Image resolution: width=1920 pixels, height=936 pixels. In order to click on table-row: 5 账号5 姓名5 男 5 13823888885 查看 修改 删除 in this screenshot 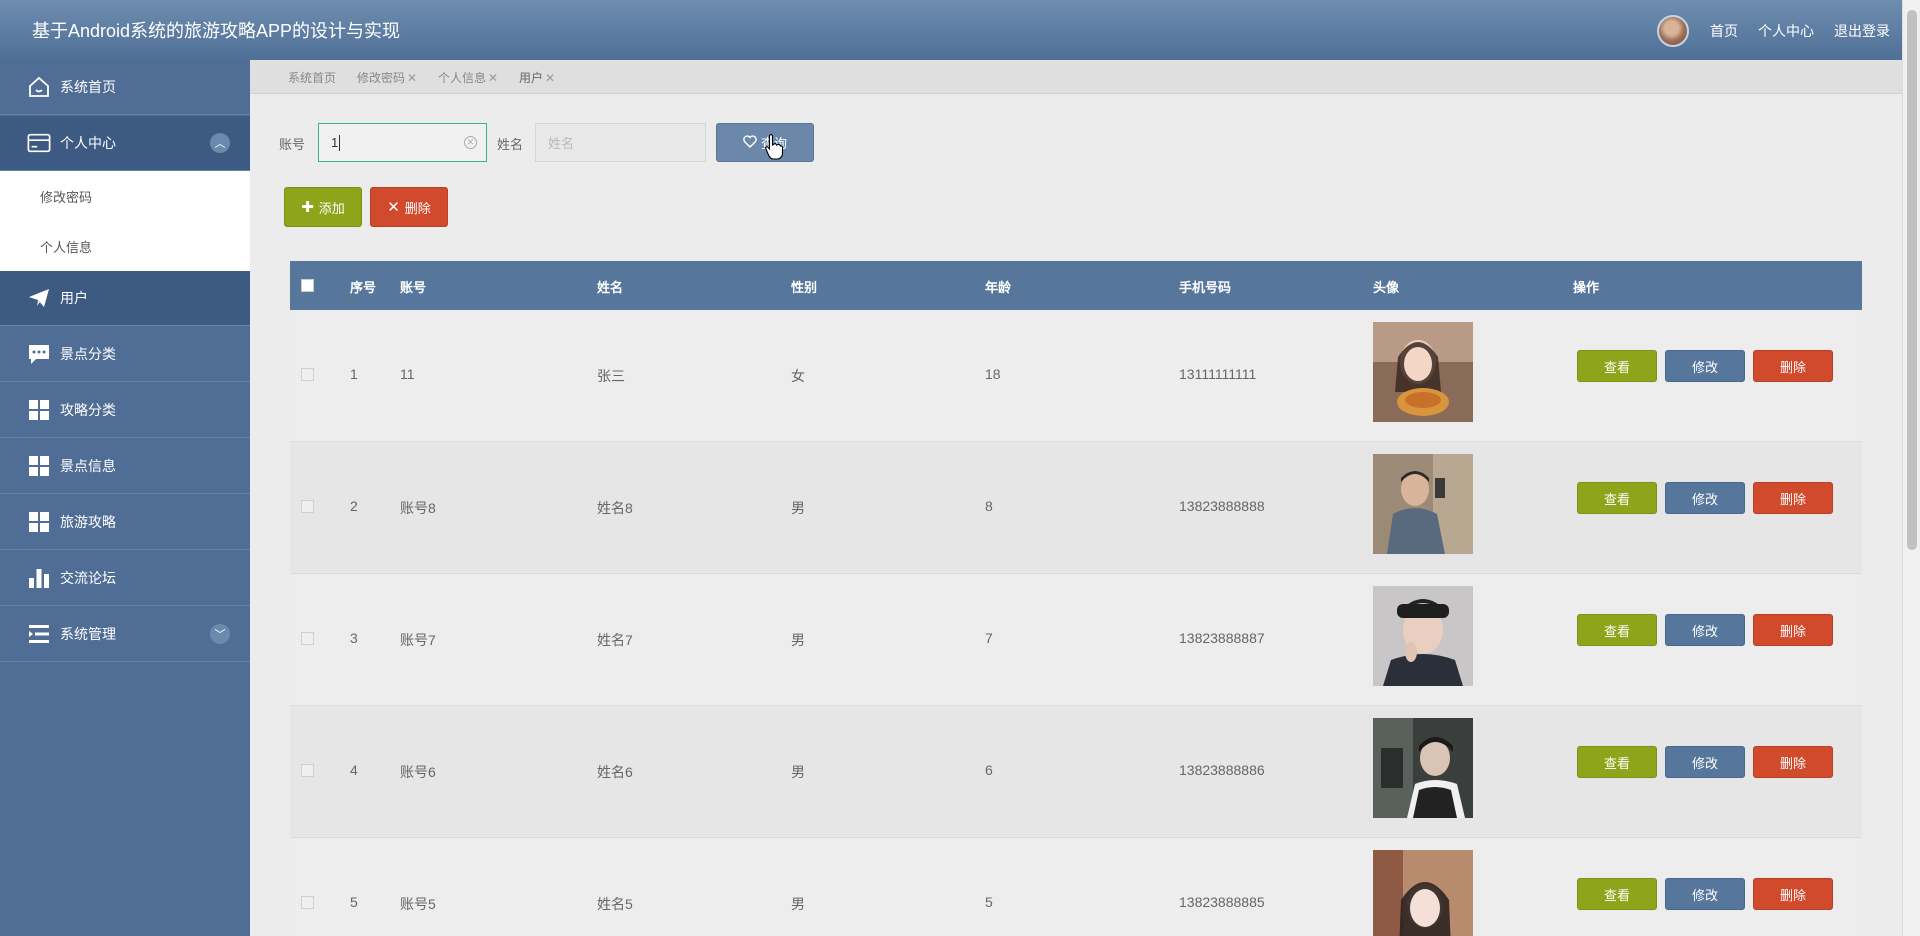, I will do `click(1076, 887)`.